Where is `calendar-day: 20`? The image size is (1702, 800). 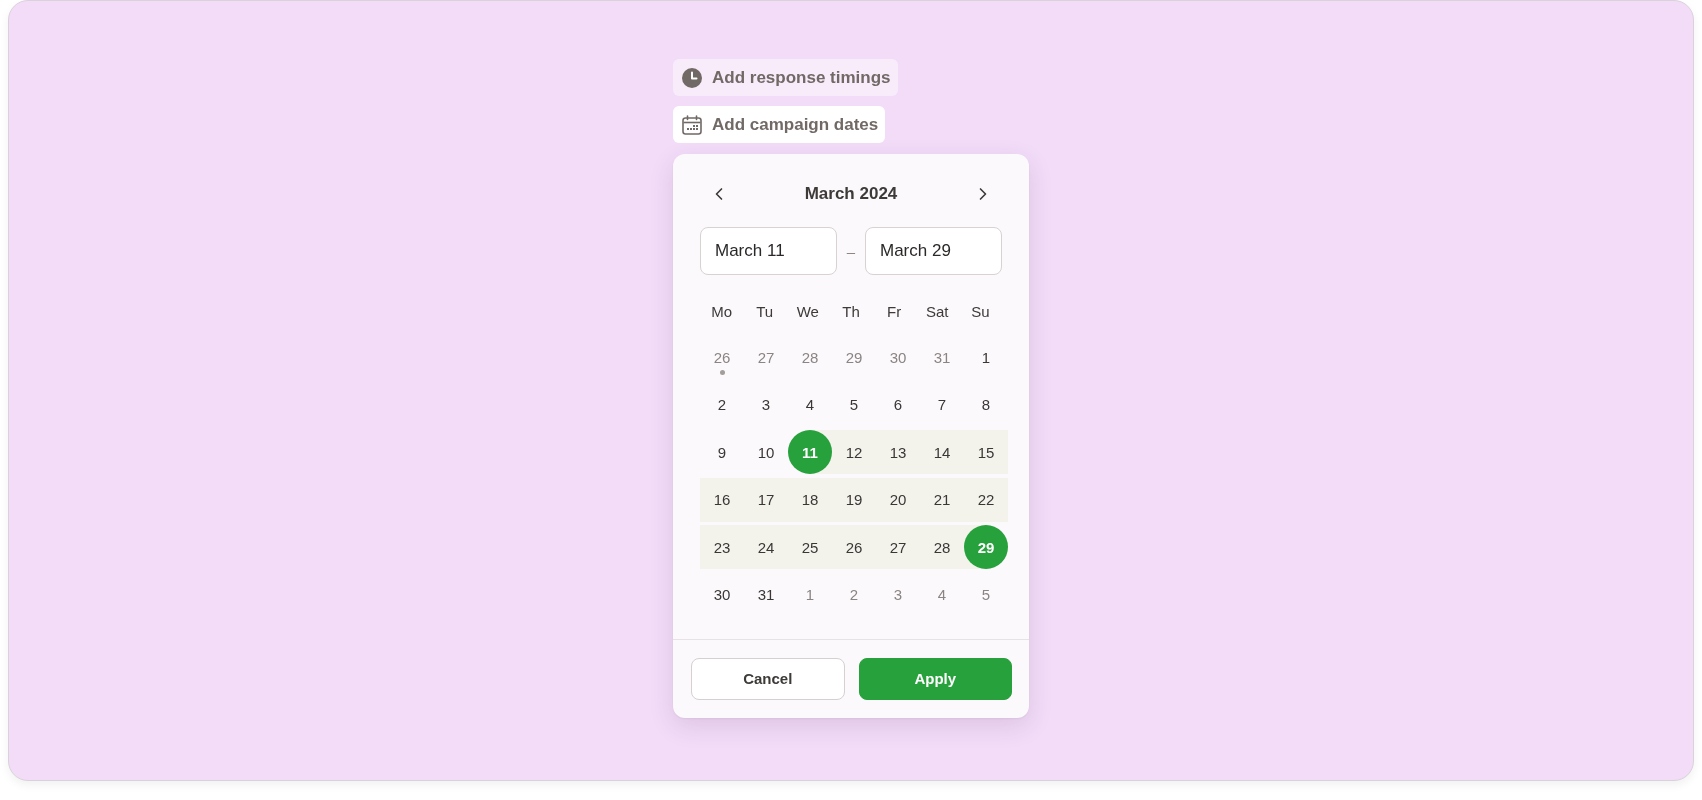 calendar-day: 20 is located at coordinates (898, 499).